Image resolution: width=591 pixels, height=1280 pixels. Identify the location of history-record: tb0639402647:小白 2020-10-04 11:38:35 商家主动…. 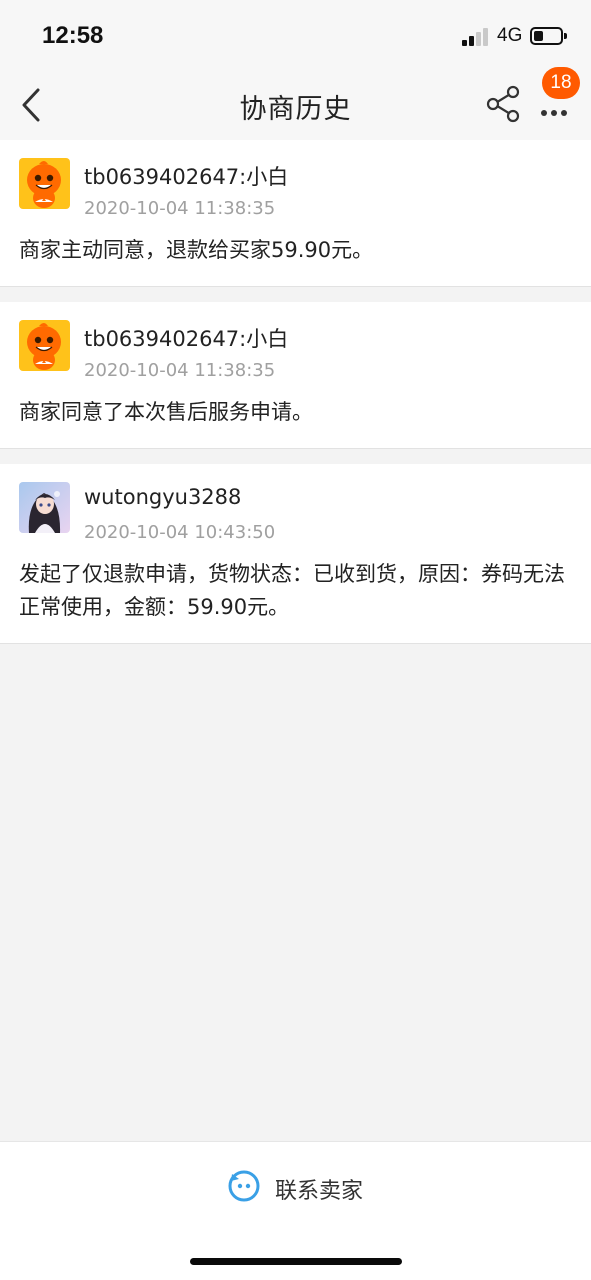
(295, 213).